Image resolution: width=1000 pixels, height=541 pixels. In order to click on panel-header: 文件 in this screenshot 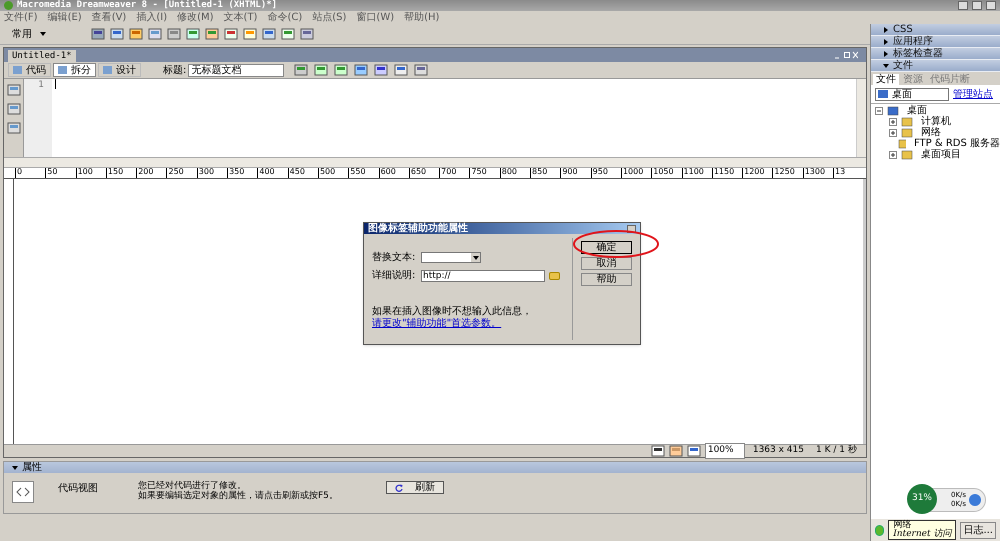, I will do `click(935, 66)`.